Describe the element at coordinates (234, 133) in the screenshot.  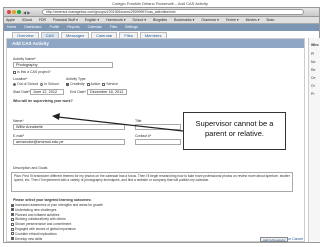
I see `callout-line-2: parent or relative.` at that location.